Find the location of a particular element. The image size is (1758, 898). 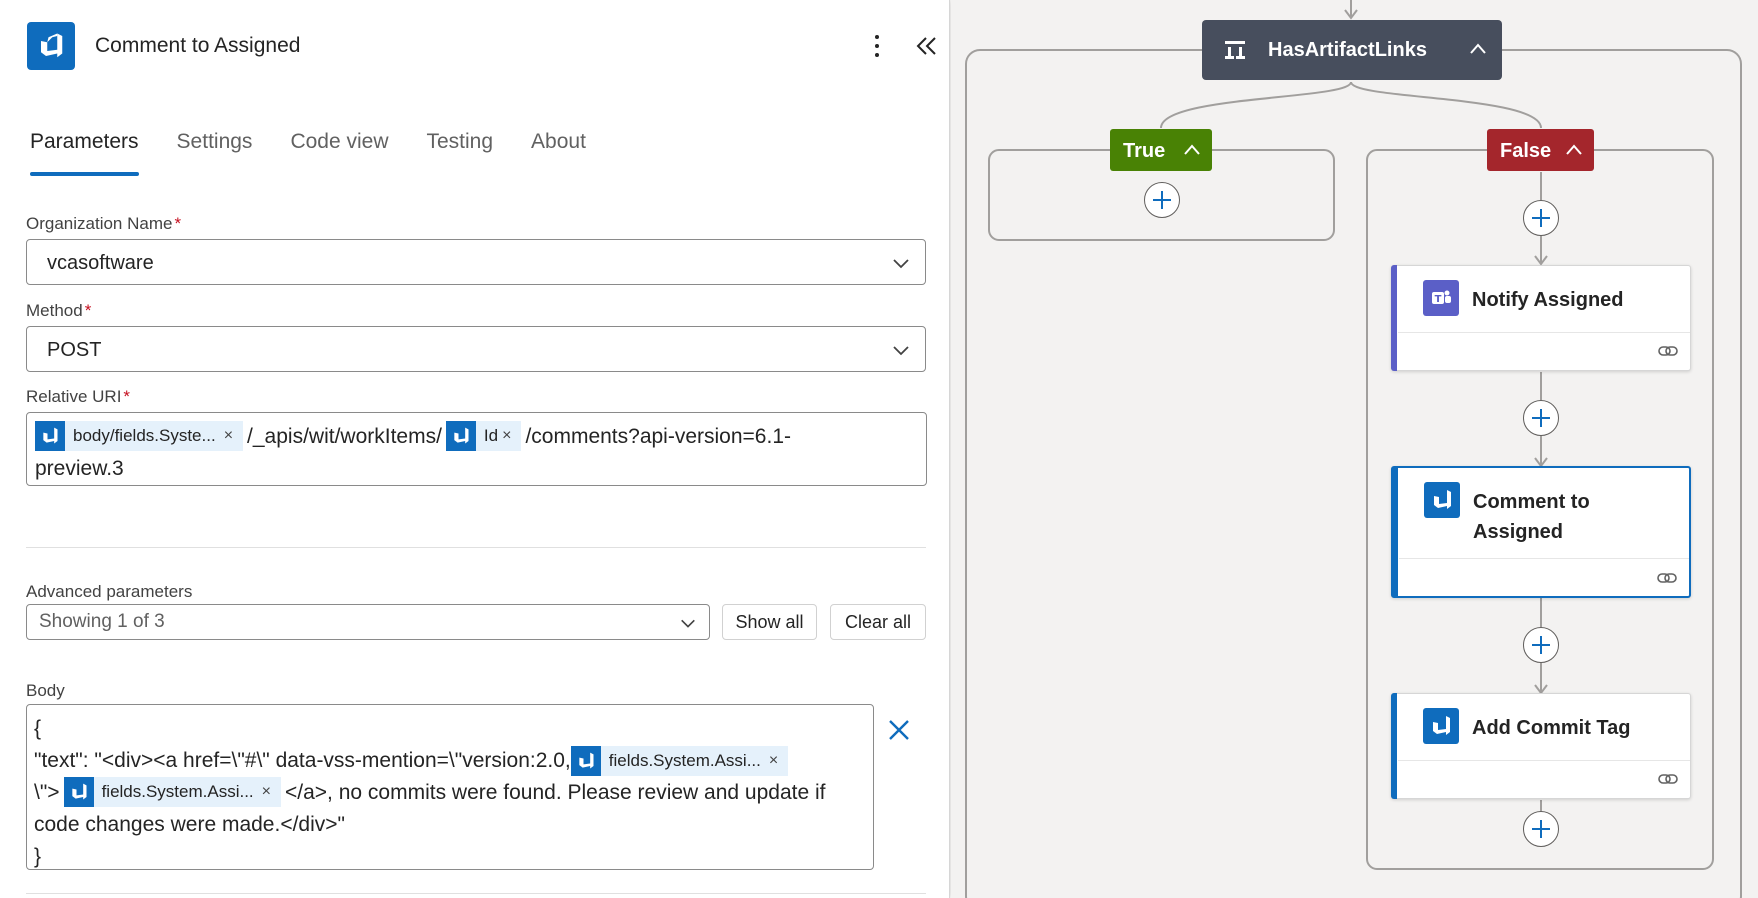

organization-value: vcasoftware is located at coordinates (100, 263).